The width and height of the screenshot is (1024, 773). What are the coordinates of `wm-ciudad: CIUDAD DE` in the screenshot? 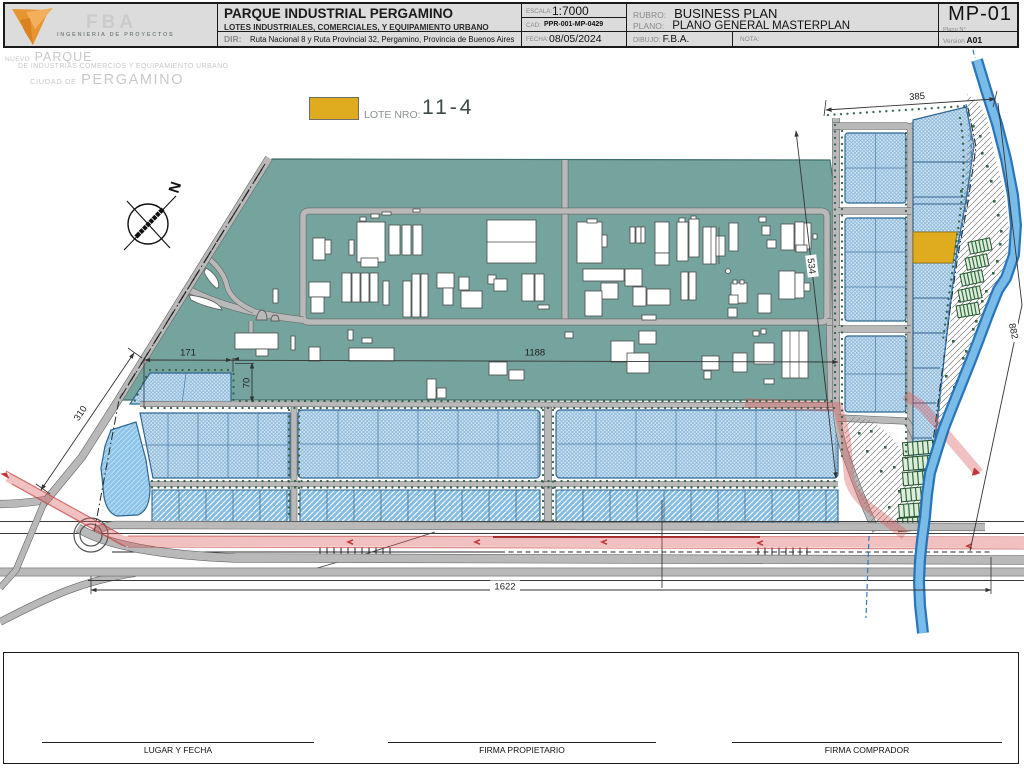 It's located at (53, 81).